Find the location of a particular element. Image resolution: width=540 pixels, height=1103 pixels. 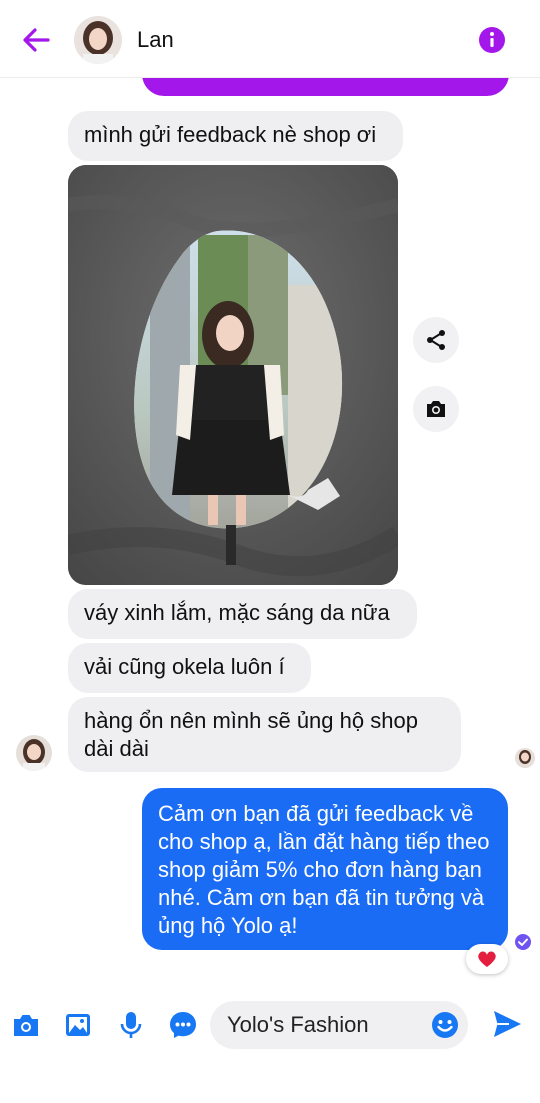

gallery-icon is located at coordinates (78, 1025).